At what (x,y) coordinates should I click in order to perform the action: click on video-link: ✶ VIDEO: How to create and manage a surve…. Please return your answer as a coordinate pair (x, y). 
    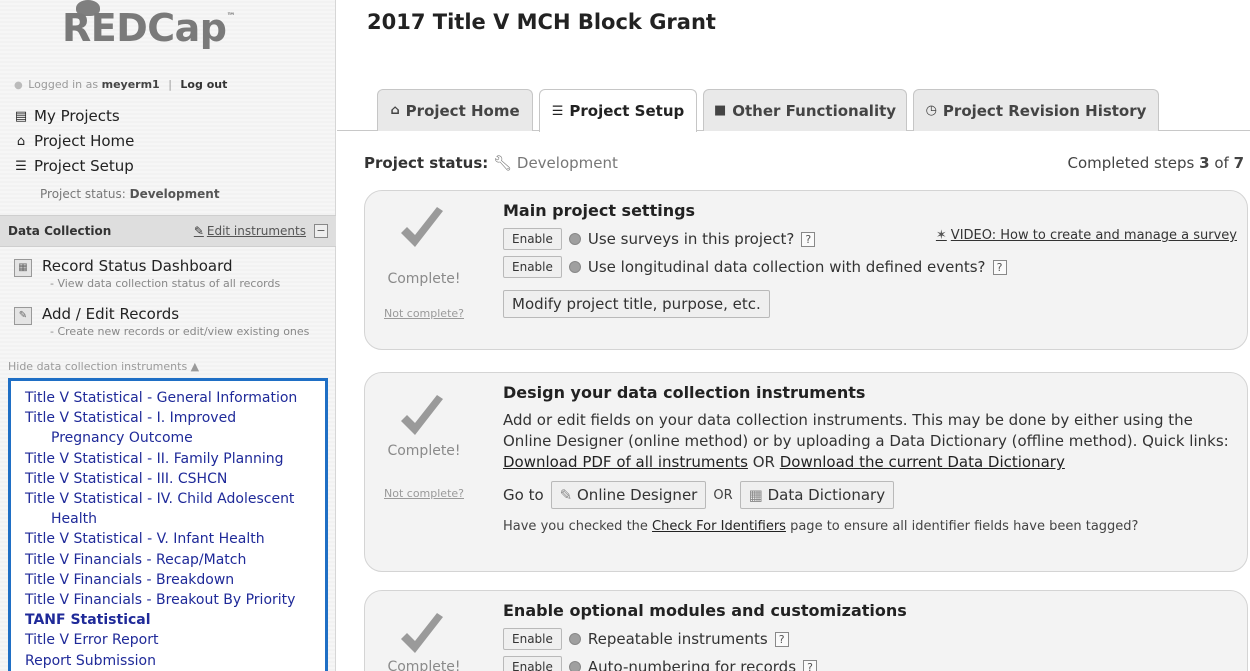
    Looking at the image, I should click on (1086, 235).